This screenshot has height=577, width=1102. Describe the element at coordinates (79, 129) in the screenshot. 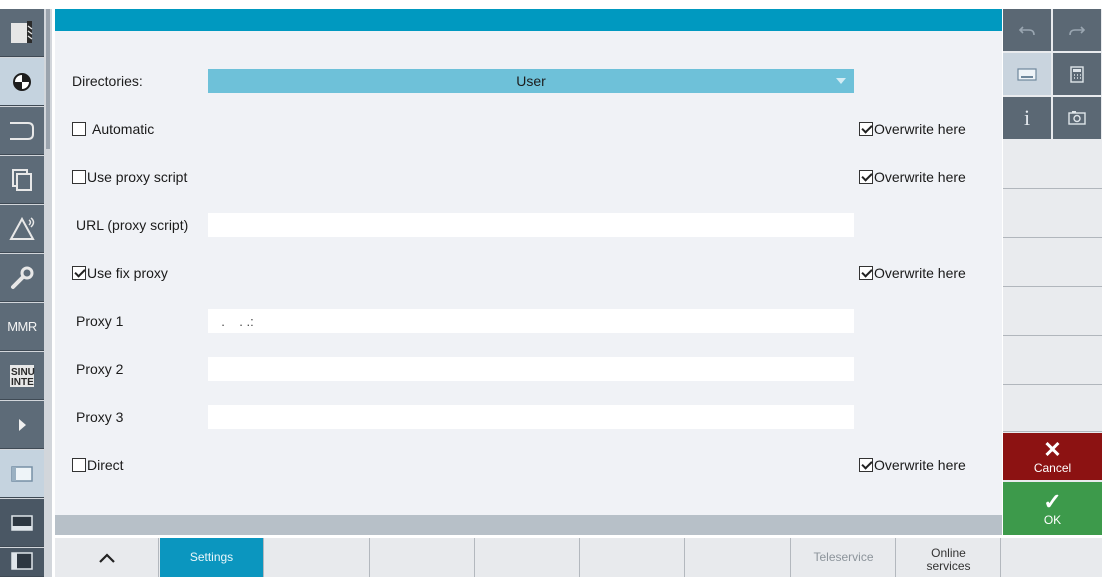

I see `automatic-checkbox` at that location.